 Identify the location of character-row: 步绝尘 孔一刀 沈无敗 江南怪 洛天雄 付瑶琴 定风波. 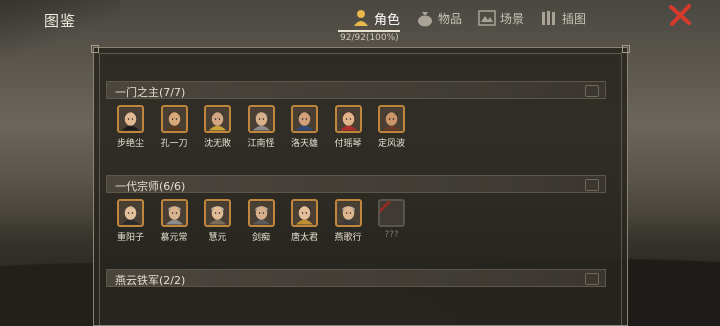
(268, 127).